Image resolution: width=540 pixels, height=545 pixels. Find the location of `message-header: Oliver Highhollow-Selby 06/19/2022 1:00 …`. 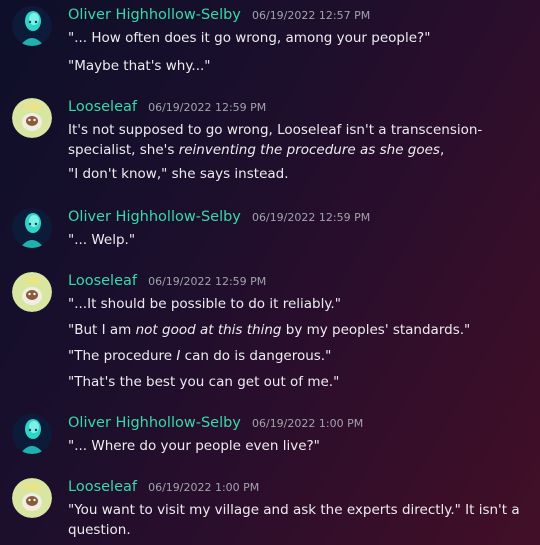

message-header: Oliver Highhollow-Selby 06/19/2022 1:00 … is located at coordinates (301, 422).